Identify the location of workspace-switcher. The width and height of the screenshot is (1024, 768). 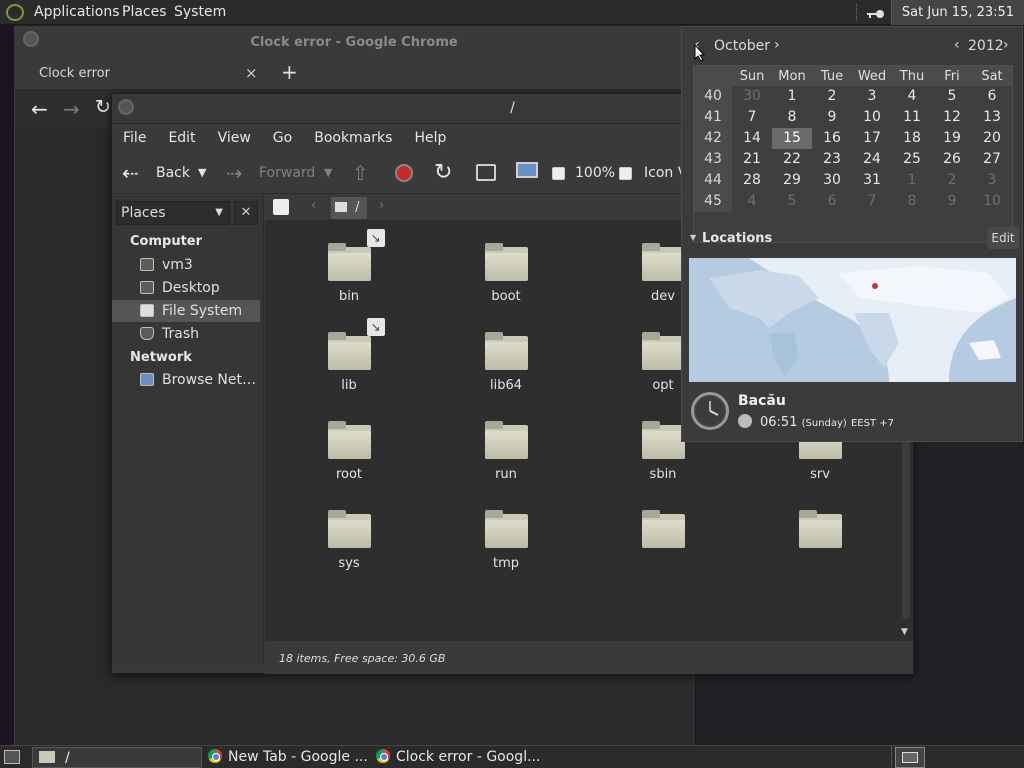
(910, 757).